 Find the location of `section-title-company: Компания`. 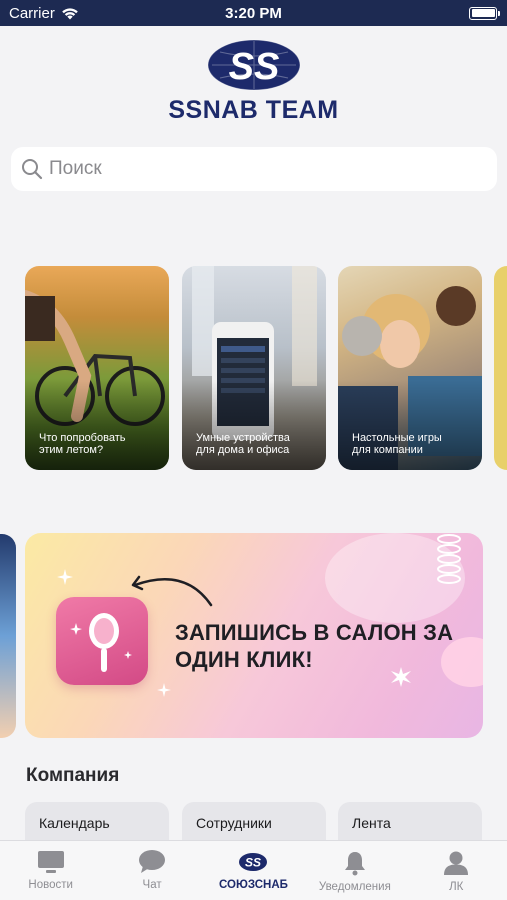

section-title-company: Компания is located at coordinates (73, 775).